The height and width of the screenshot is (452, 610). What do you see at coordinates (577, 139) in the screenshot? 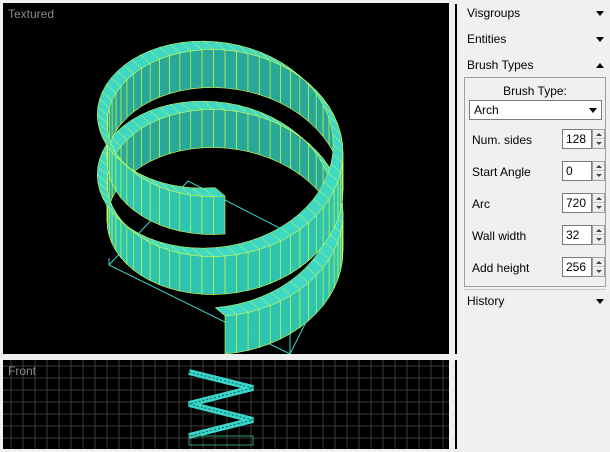
I see `num-sides-input: 128` at bounding box center [577, 139].